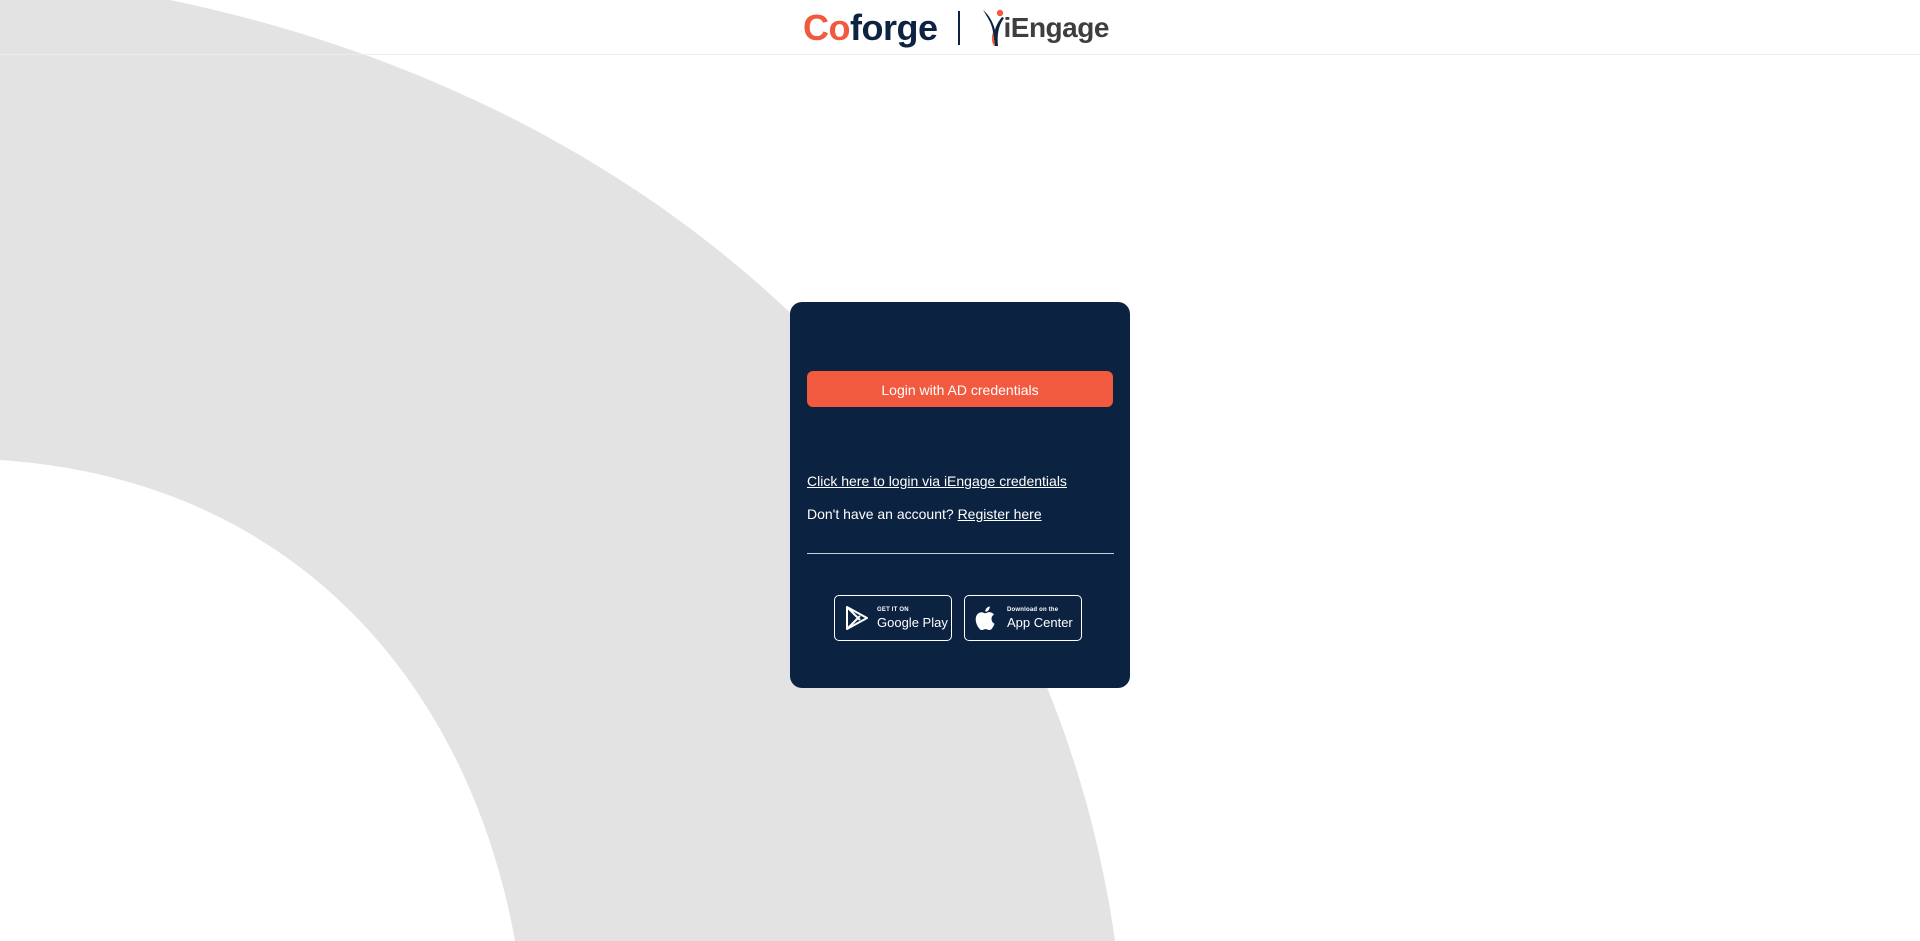  I want to click on top-header: Coforge iEngage, so click(960, 27).